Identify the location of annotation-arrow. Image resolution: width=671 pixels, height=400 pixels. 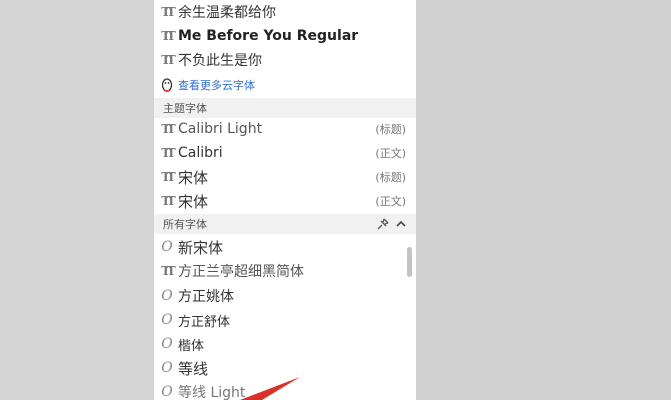
(270, 388).